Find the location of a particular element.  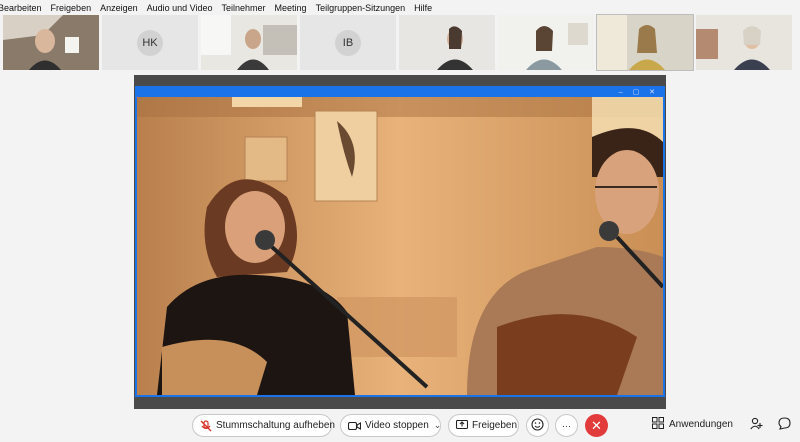

chat-icon is located at coordinates (784, 426).